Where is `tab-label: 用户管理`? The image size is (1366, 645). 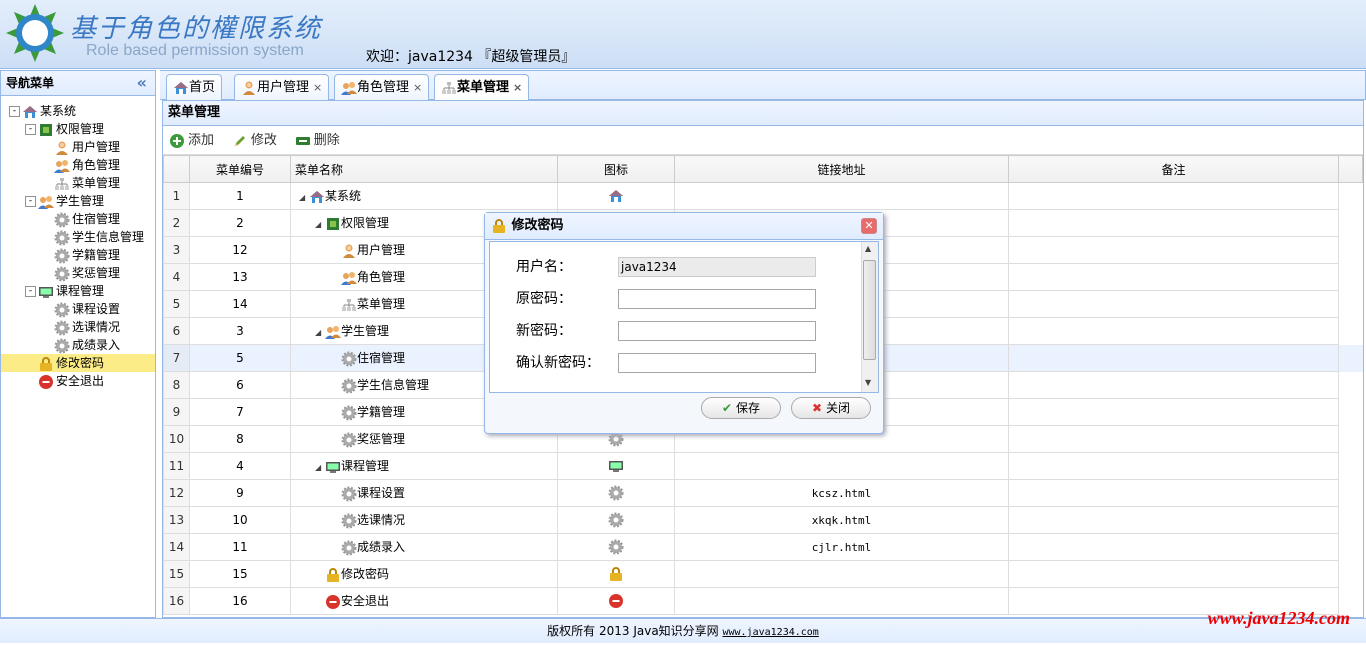 tab-label: 用户管理 is located at coordinates (283, 87).